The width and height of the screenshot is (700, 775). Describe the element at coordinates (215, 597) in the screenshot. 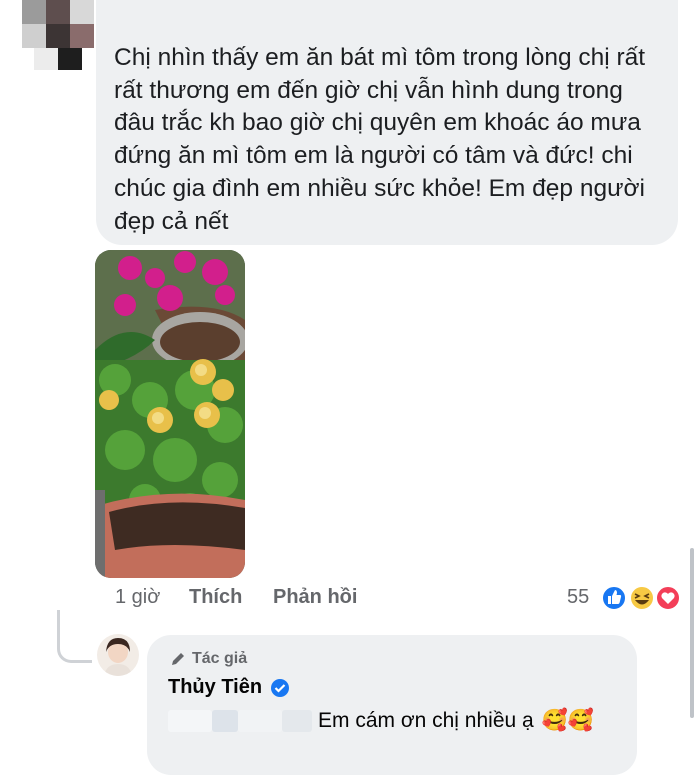

I see `like-button: Thích` at that location.